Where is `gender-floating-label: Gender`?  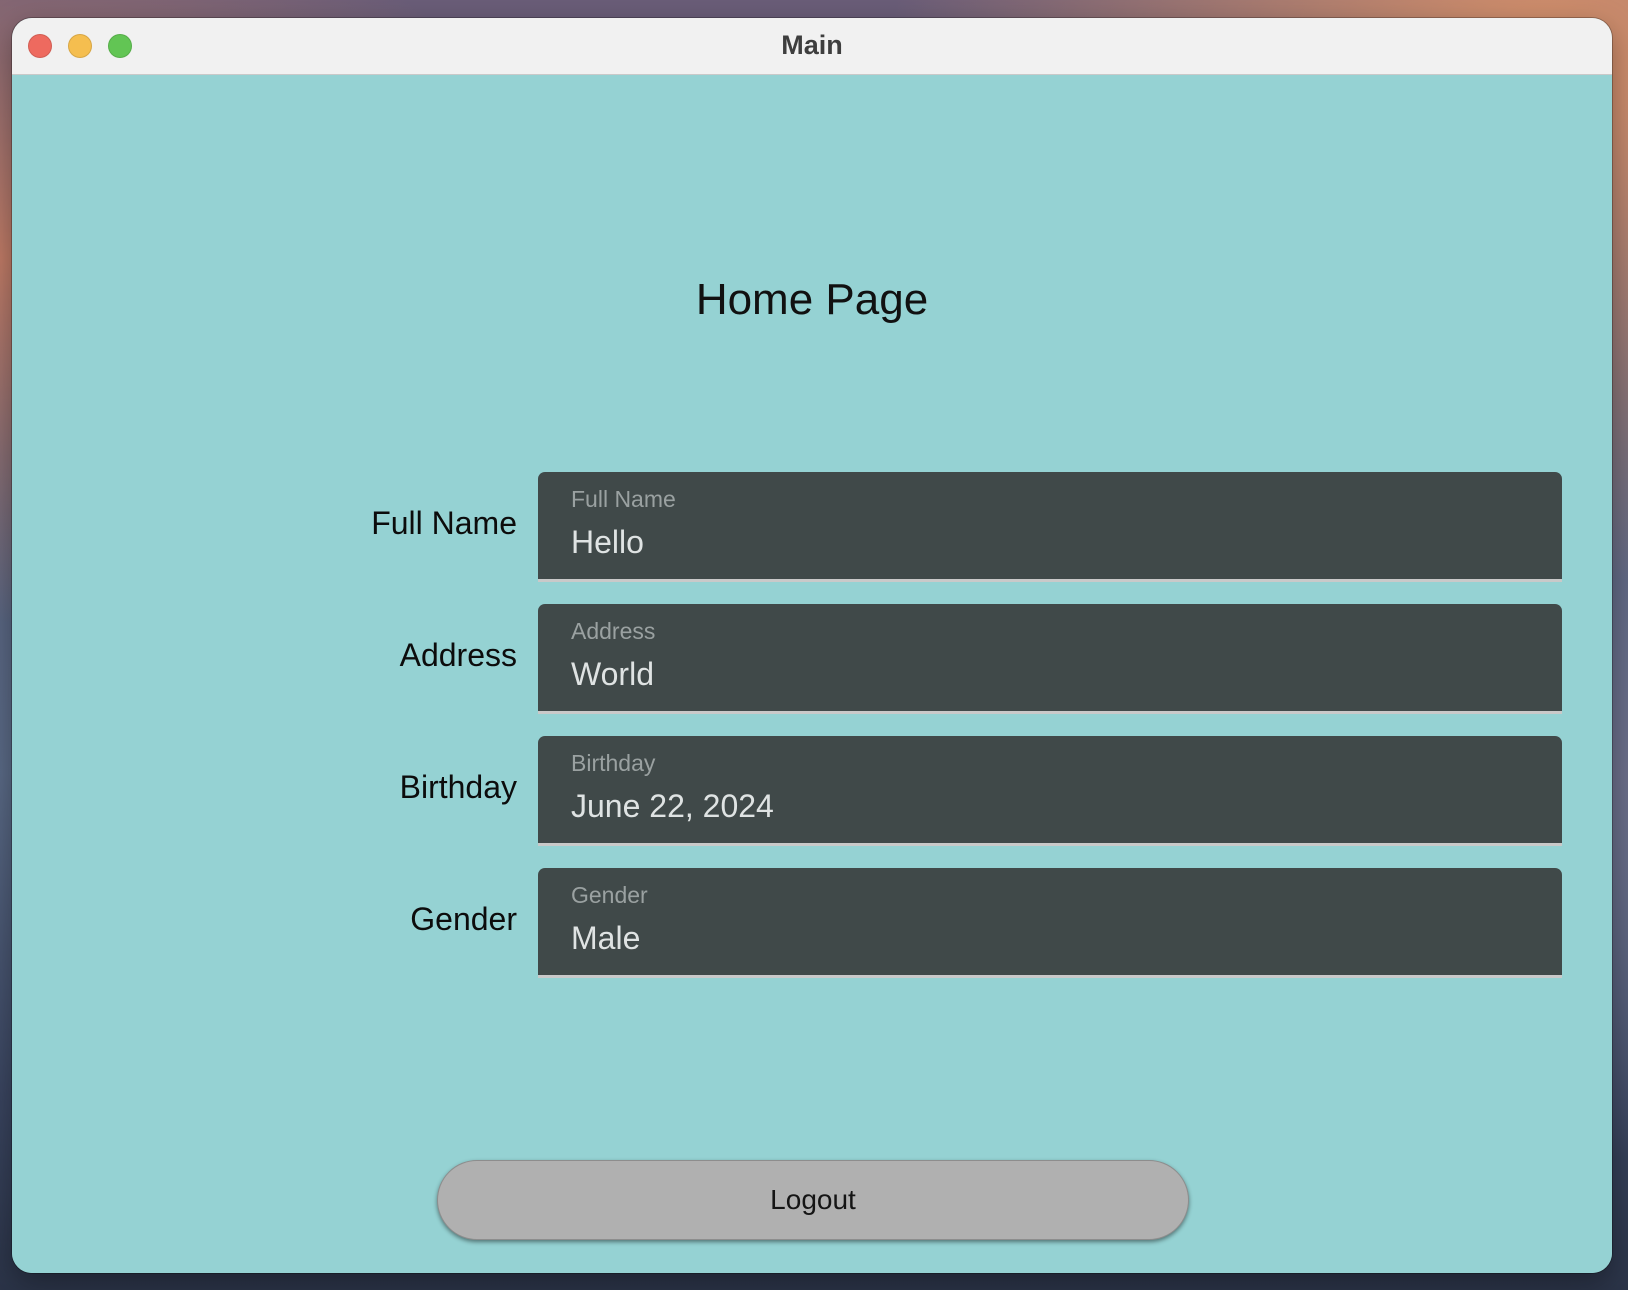
gender-floating-label: Gender is located at coordinates (609, 895).